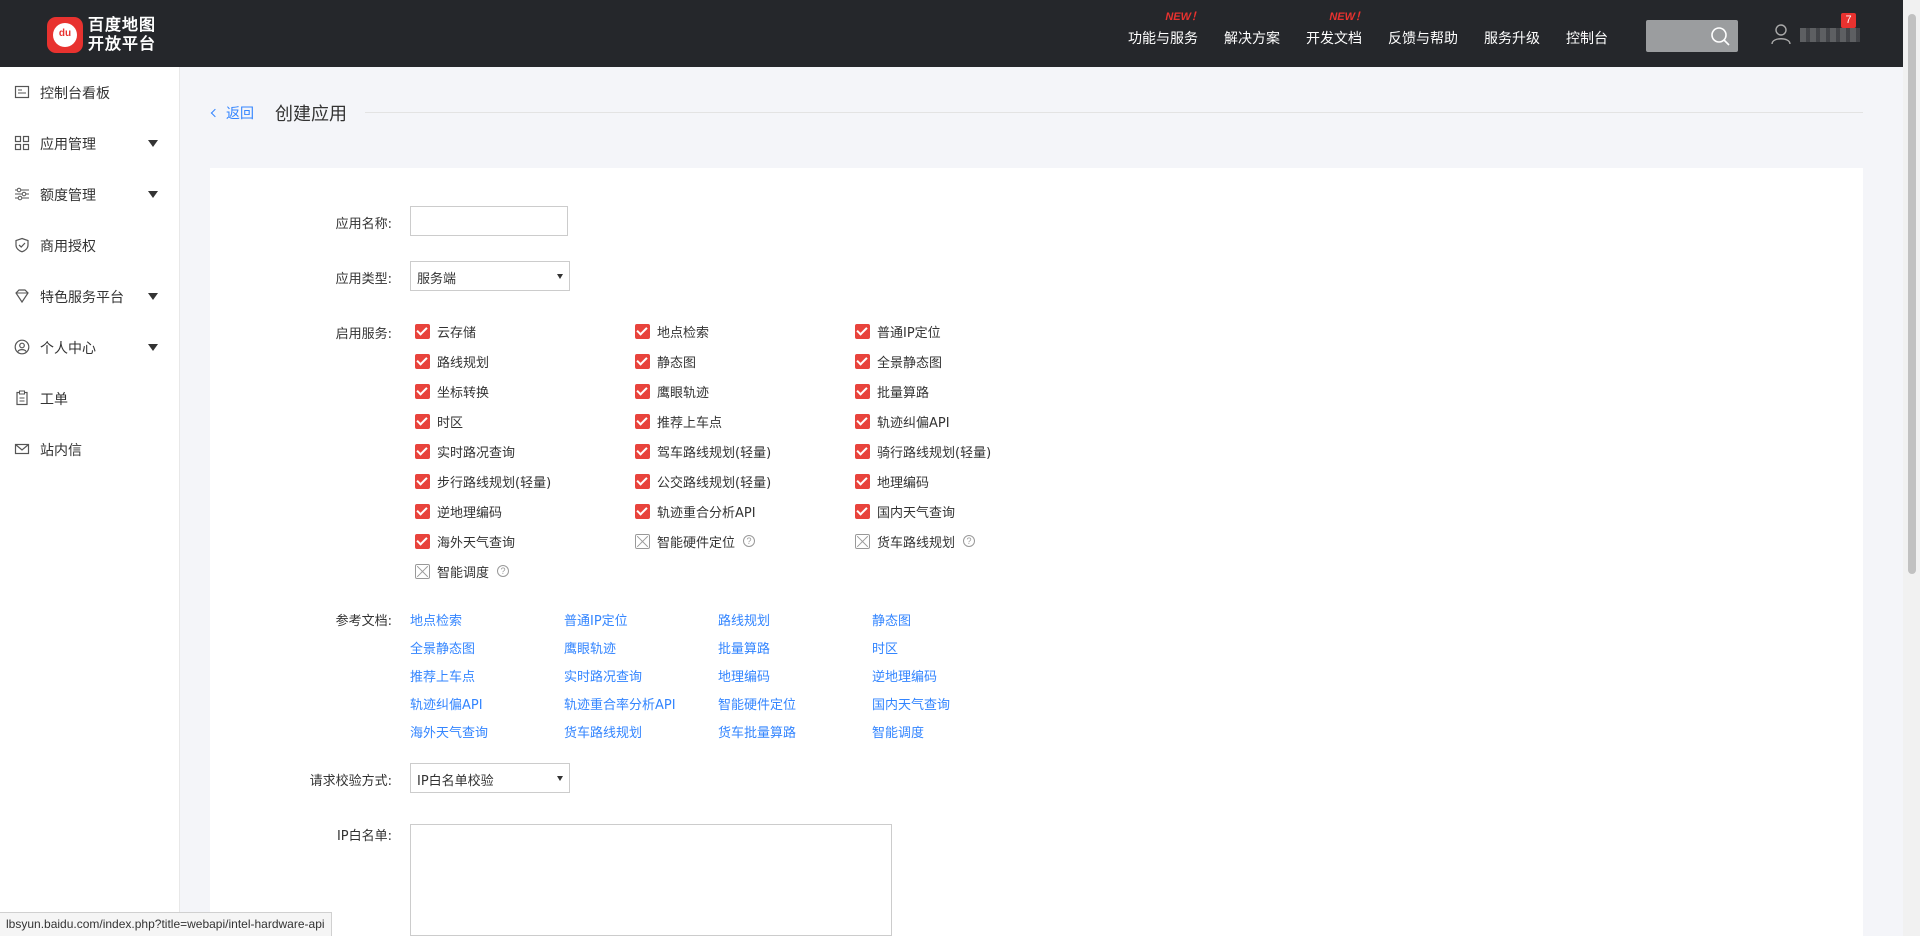 This screenshot has width=1920, height=936. Describe the element at coordinates (363, 621) in the screenshot. I see `docs-label: 参考文档:` at that location.